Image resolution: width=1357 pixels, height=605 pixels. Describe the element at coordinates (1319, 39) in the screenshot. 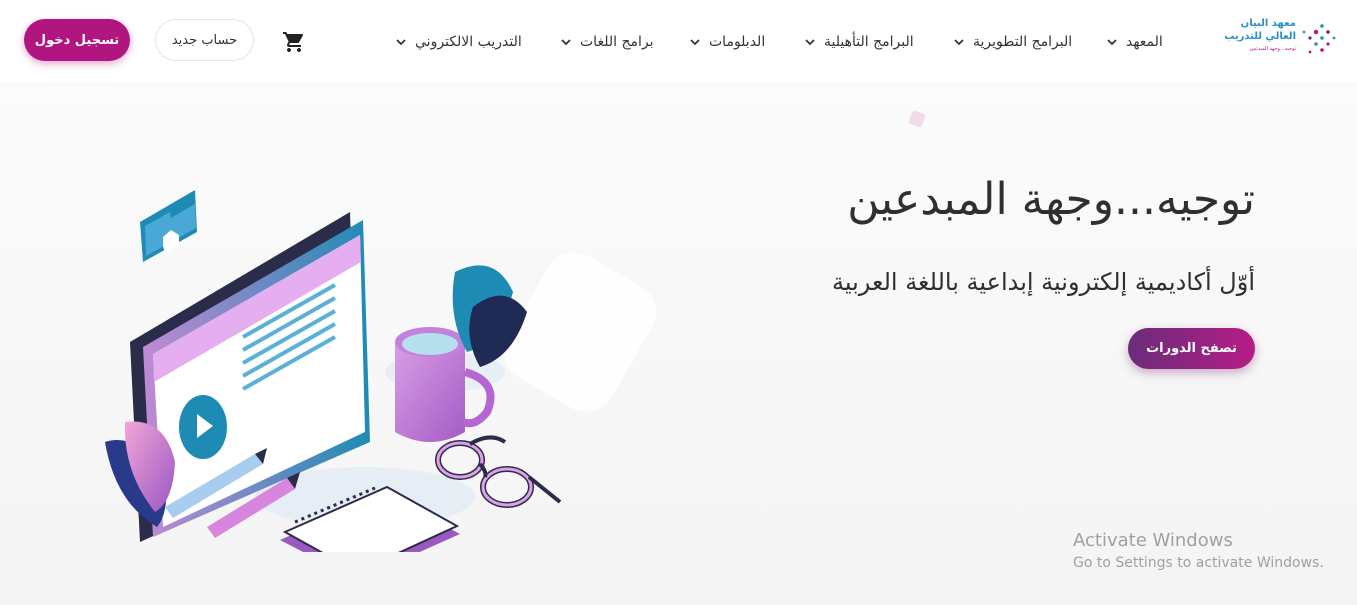

I see `logo-mark-icon` at that location.